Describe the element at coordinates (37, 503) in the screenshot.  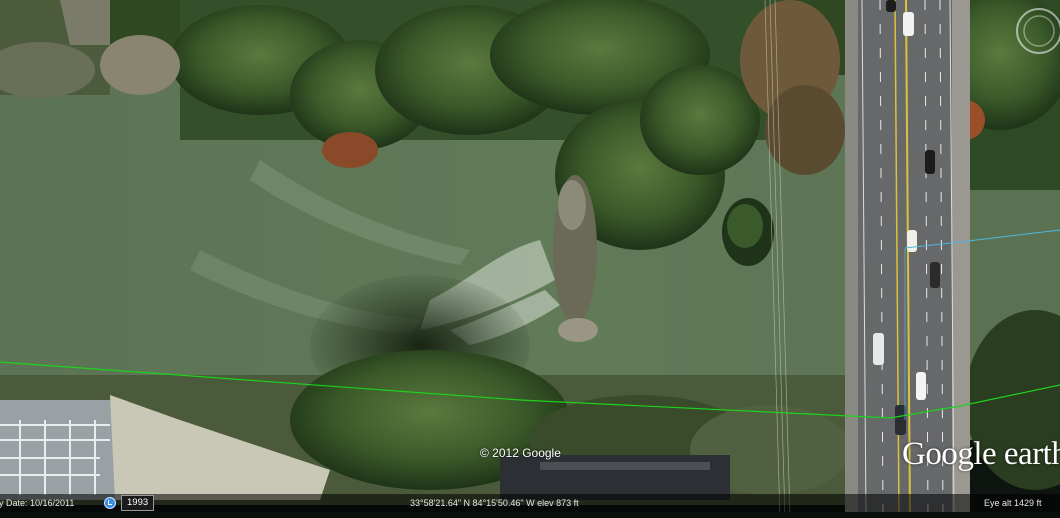
I see `imagery-date: ry Date: 10/16/2011` at that location.